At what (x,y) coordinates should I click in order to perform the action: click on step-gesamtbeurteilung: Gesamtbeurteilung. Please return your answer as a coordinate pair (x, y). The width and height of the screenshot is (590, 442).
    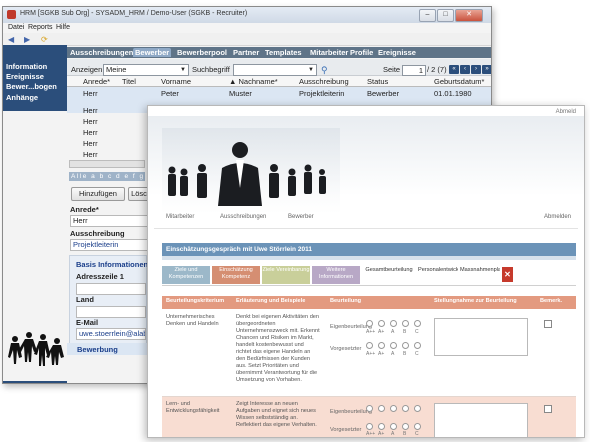
    Looking at the image, I should click on (389, 275).